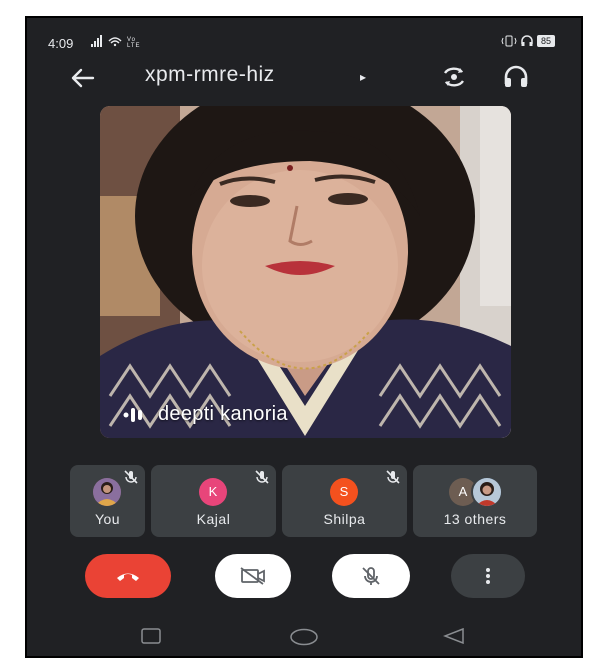 The width and height of the screenshot is (596, 666). I want to click on mic-off-button, so click(371, 576).